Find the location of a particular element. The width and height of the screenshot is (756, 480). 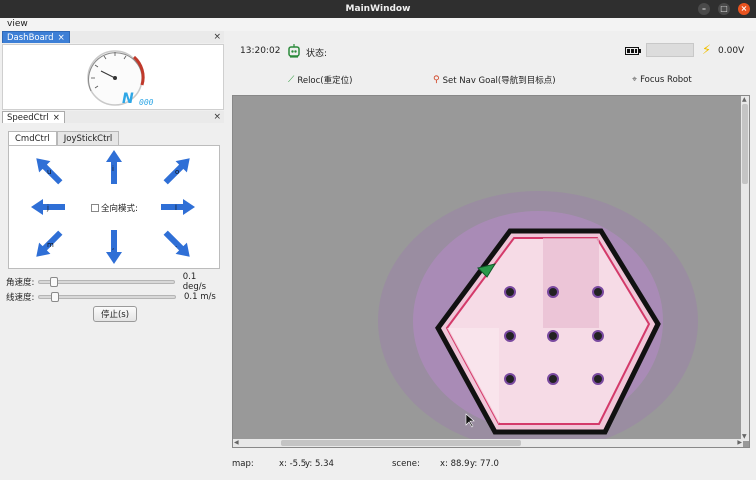

checkbox-box is located at coordinates (95, 208).